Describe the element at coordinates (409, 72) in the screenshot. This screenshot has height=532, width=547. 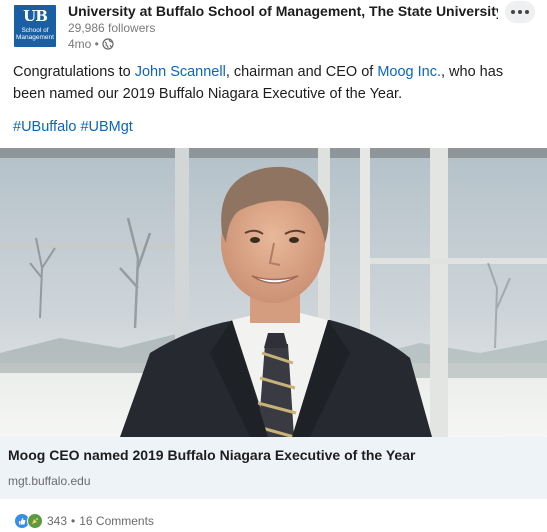
I see `mention-company-link: Moog Inc.` at that location.